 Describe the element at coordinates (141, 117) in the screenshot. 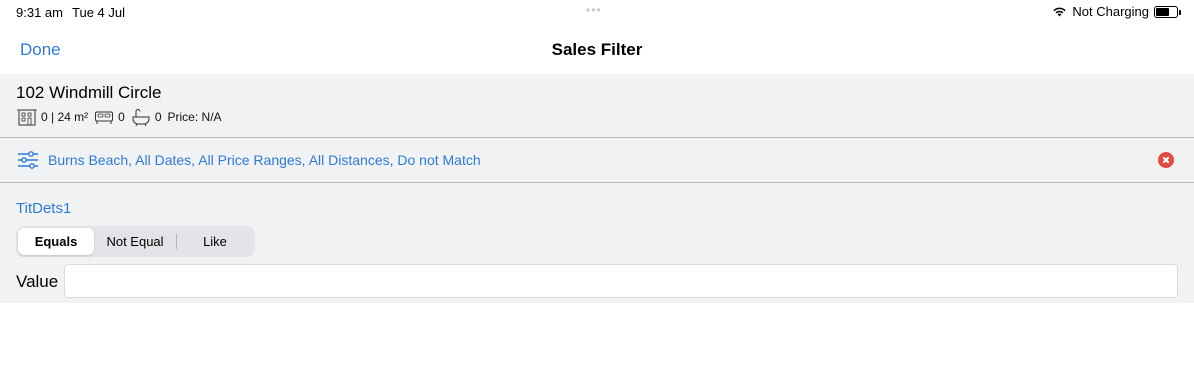

I see `bath-icon` at that location.